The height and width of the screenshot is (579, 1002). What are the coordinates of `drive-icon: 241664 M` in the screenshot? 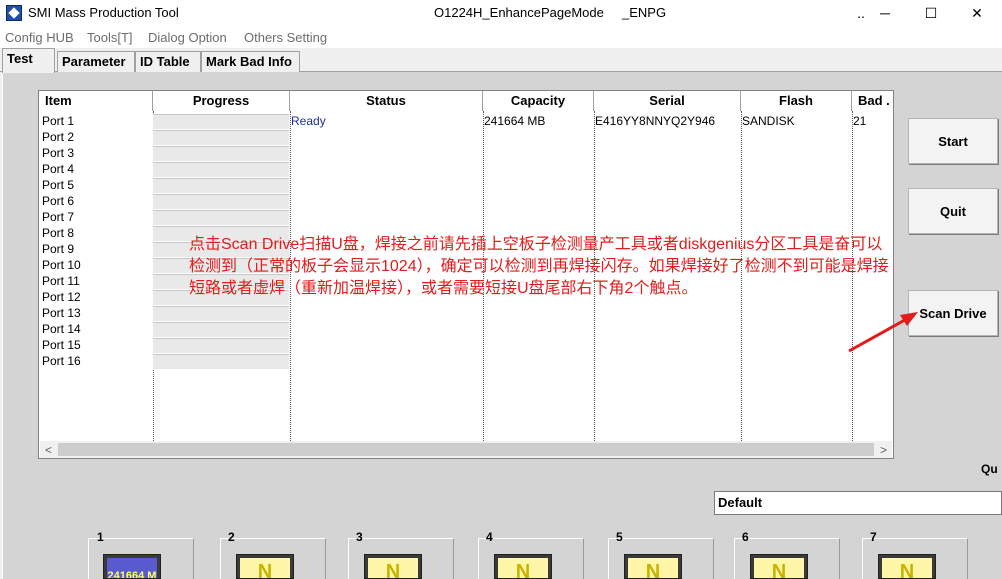 It's located at (132, 566).